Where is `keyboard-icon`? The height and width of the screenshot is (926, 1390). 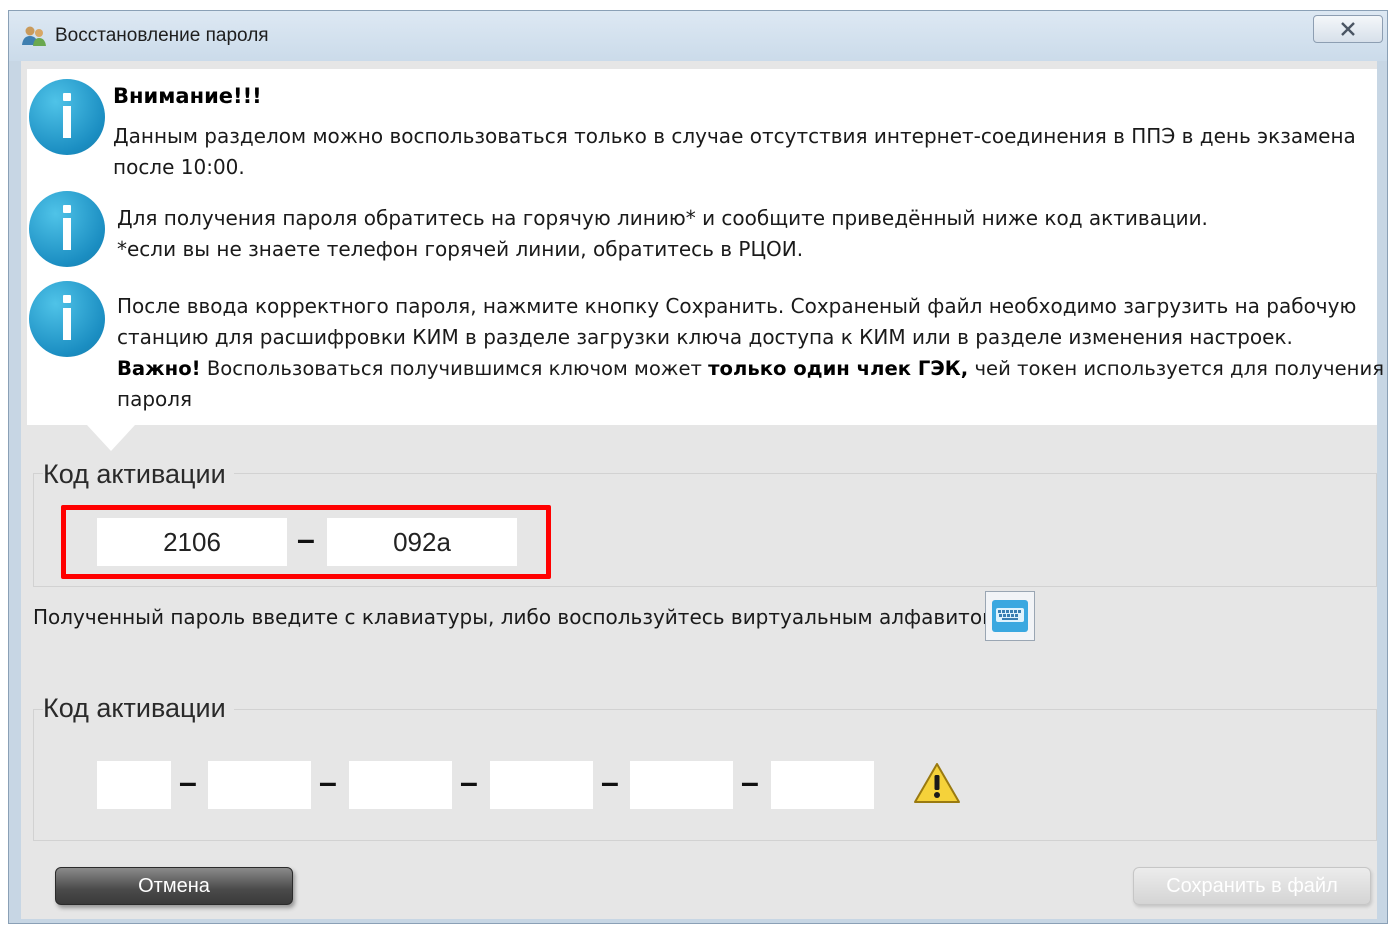 keyboard-icon is located at coordinates (1010, 616).